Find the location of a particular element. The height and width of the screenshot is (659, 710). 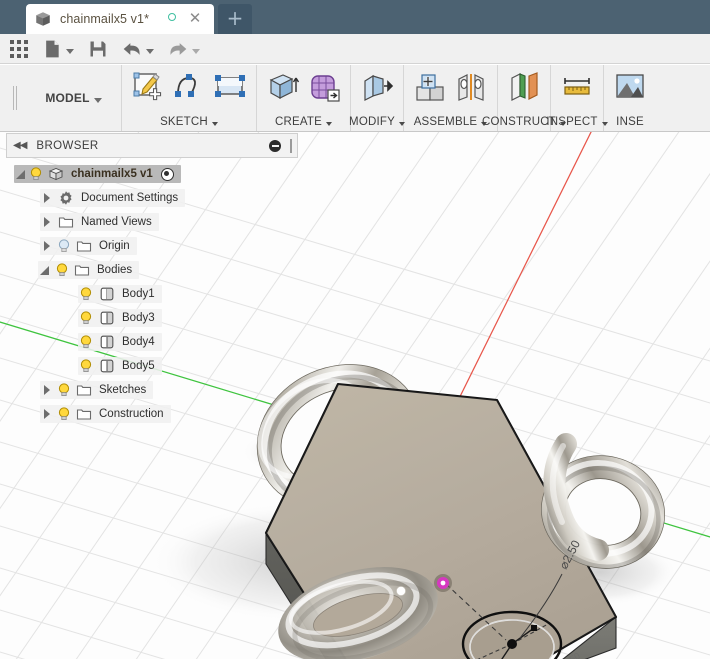

rectangle-icon is located at coordinates (230, 87).